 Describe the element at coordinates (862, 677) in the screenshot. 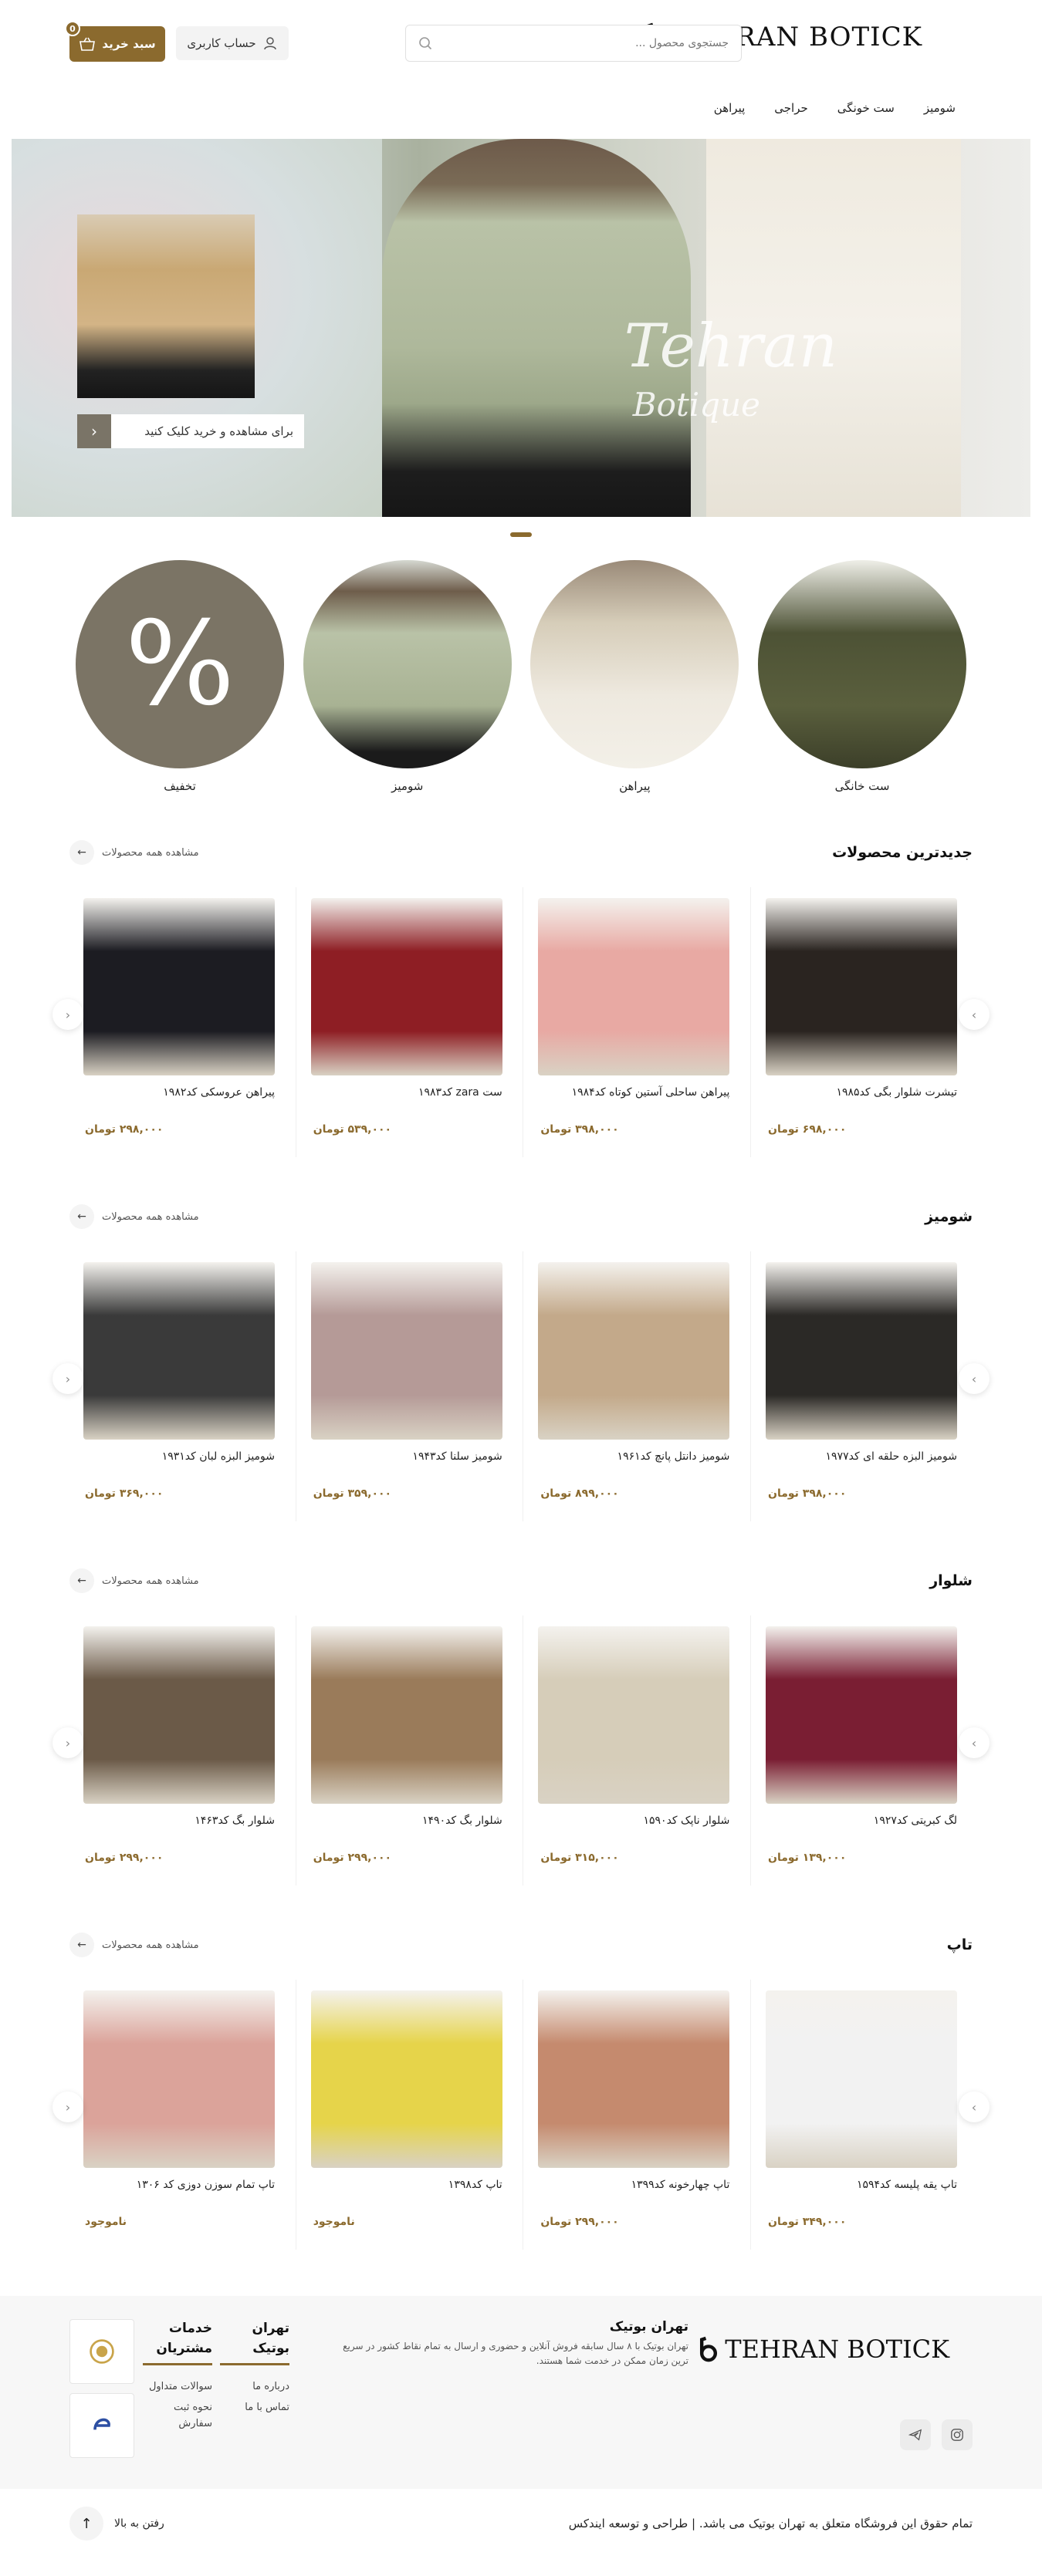

I see `category-home-set: ست خانگی` at that location.